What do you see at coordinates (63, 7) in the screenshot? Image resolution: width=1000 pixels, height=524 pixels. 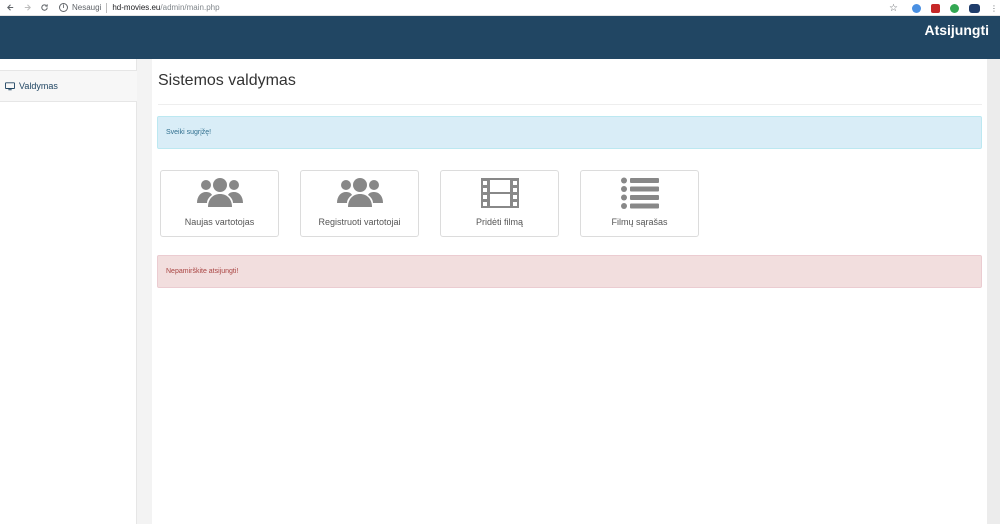 I see `info-icon: i` at bounding box center [63, 7].